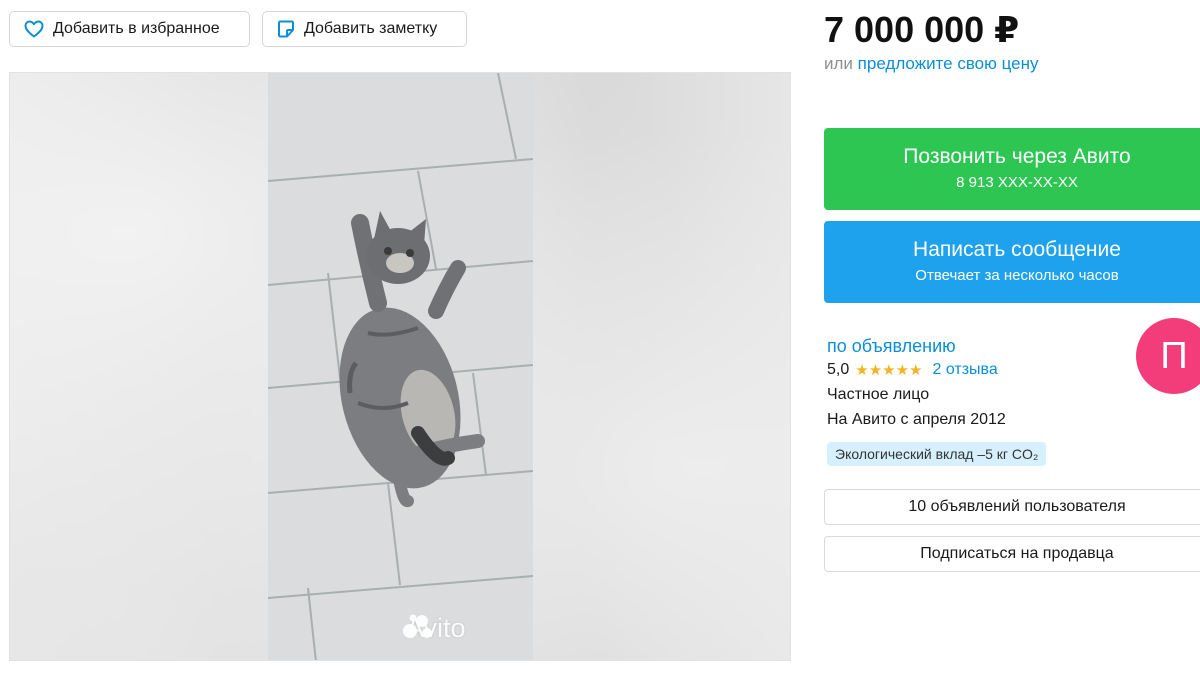 The height and width of the screenshot is (675, 1200). Describe the element at coordinates (922, 29) in the screenshot. I see `listing-price: 7 000 000 ₽` at that location.